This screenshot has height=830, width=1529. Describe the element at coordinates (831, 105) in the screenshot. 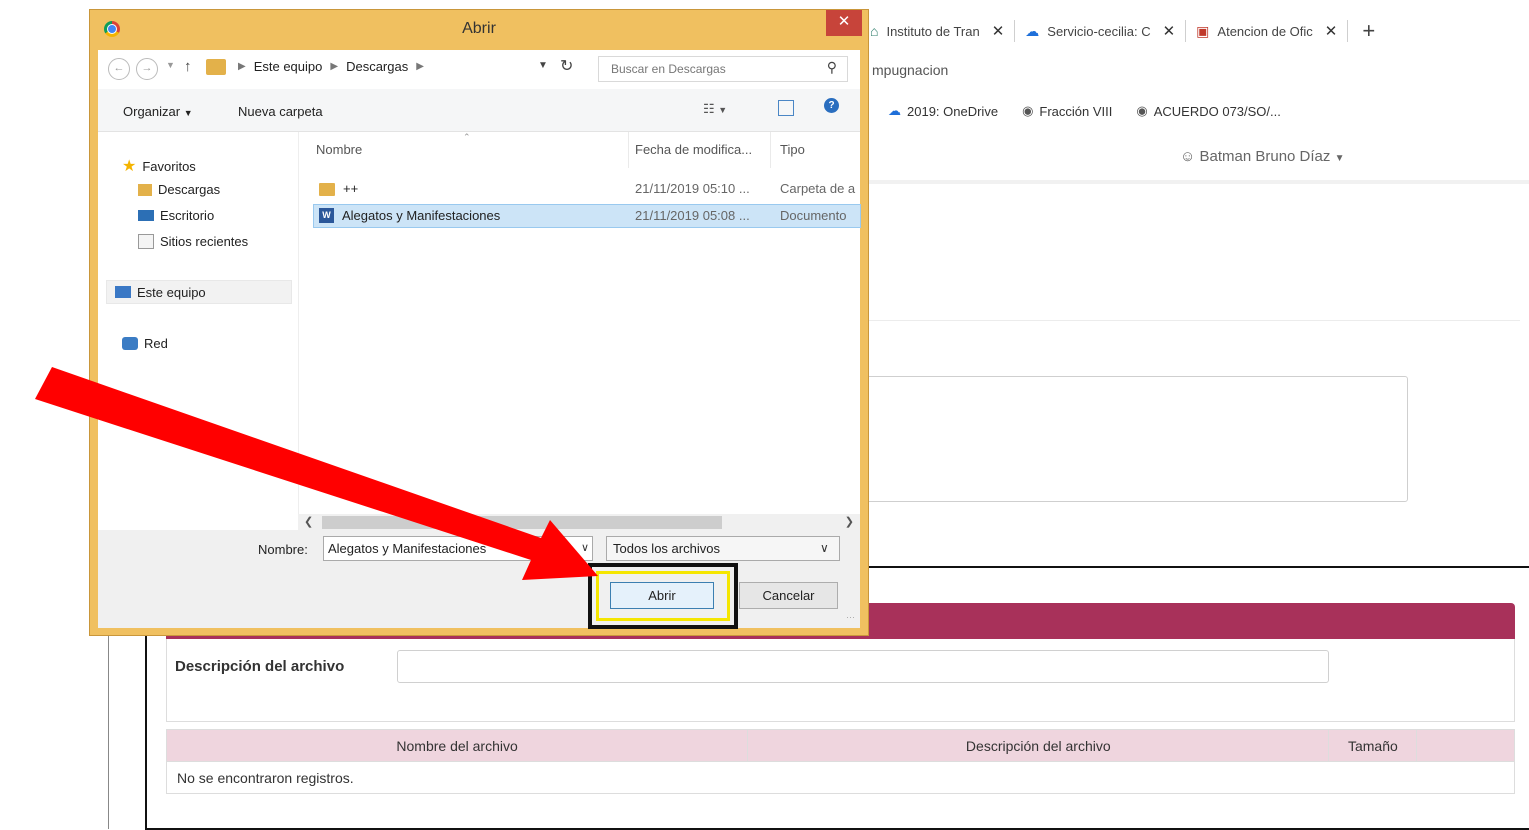

I see `help-icon: ?` at that location.